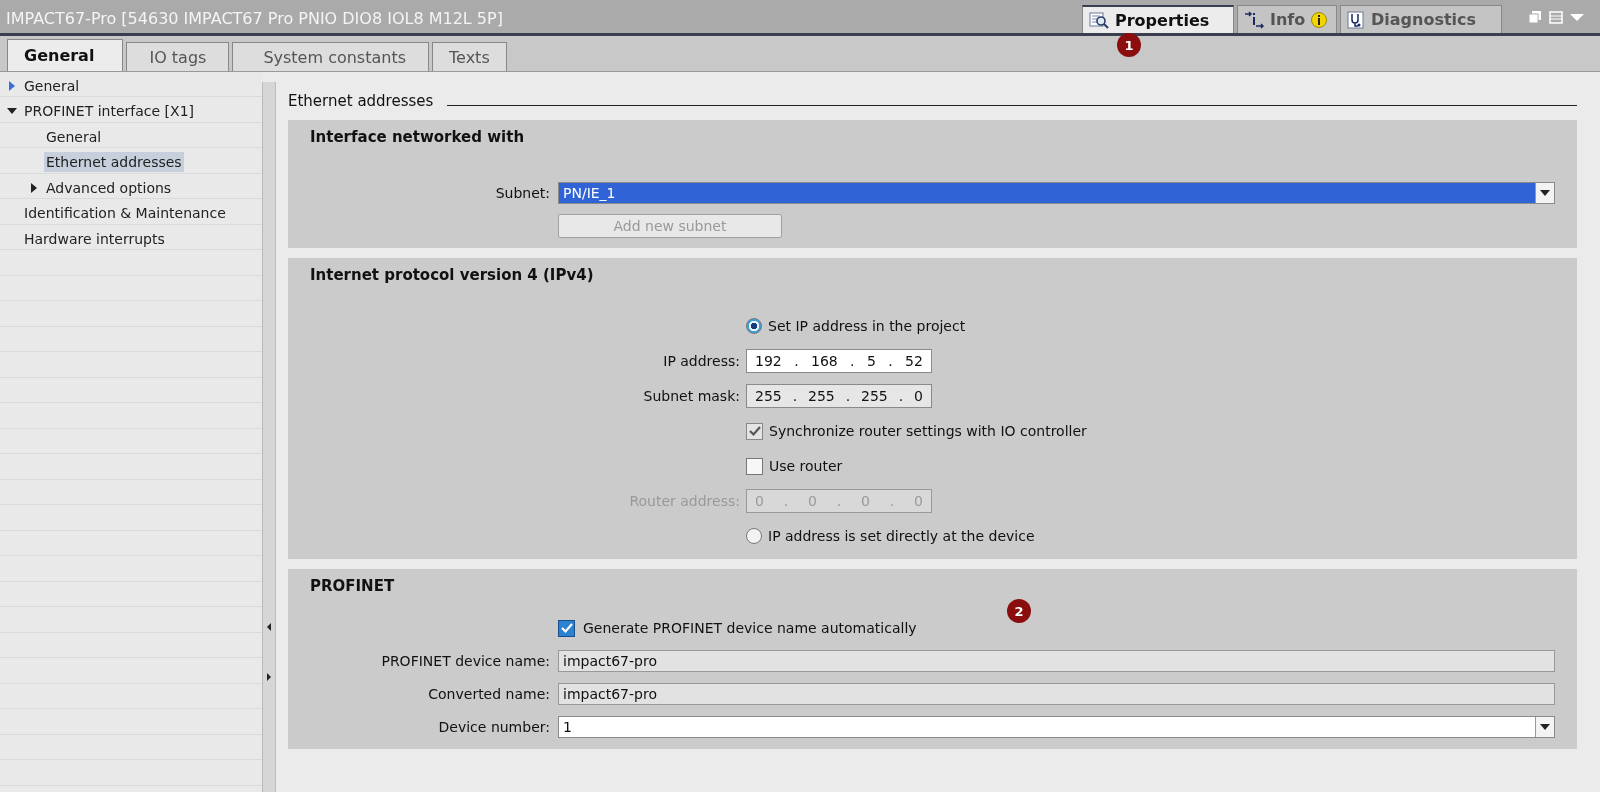  Describe the element at coordinates (94, 238) in the screenshot. I see `tree-item: Hardware interrupts` at that location.